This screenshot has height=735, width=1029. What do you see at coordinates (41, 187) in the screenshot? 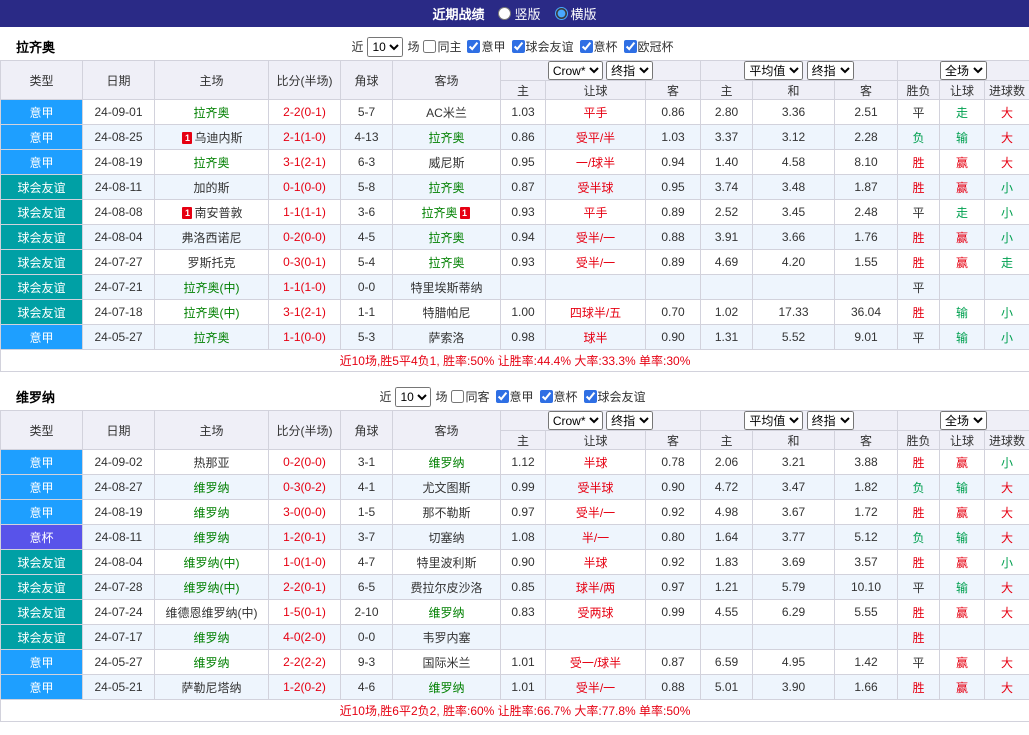
I see `competition-type-cell: 球会友谊` at bounding box center [41, 187].